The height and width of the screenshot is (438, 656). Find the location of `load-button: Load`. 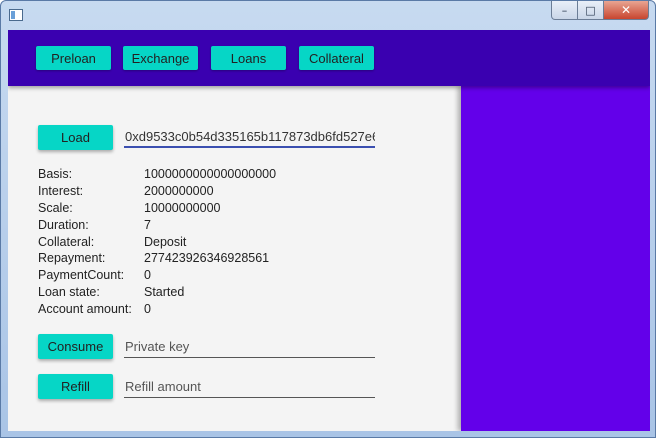

load-button: Load is located at coordinates (75, 137).